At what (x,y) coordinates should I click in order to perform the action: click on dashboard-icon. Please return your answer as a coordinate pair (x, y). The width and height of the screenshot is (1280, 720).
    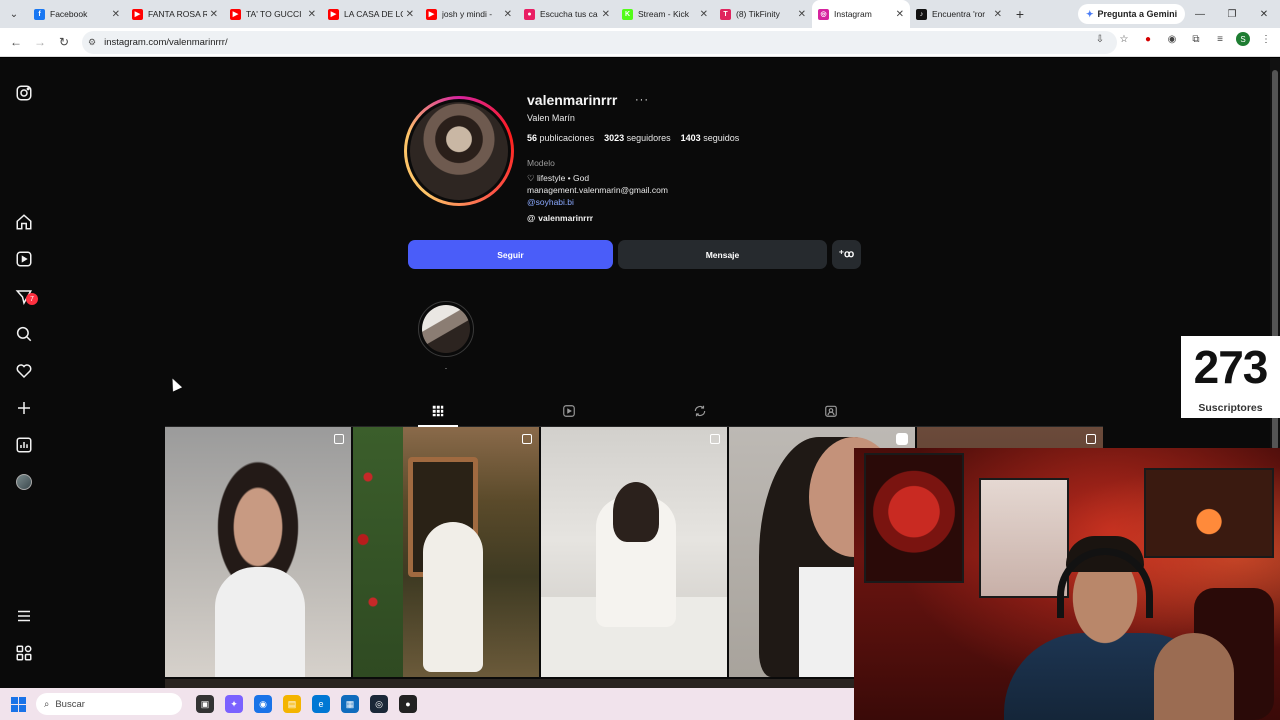
    Looking at the image, I should click on (24, 445).